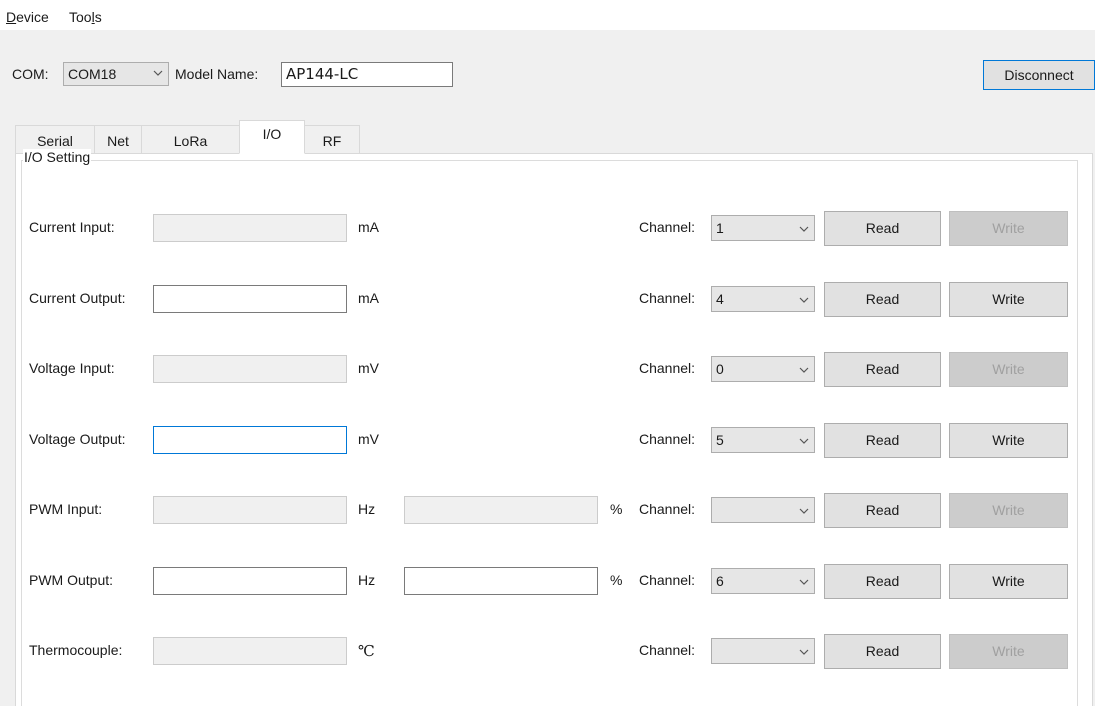 The height and width of the screenshot is (706, 1095). Describe the element at coordinates (190, 139) in the screenshot. I see `tab-lora: LoRa` at that location.